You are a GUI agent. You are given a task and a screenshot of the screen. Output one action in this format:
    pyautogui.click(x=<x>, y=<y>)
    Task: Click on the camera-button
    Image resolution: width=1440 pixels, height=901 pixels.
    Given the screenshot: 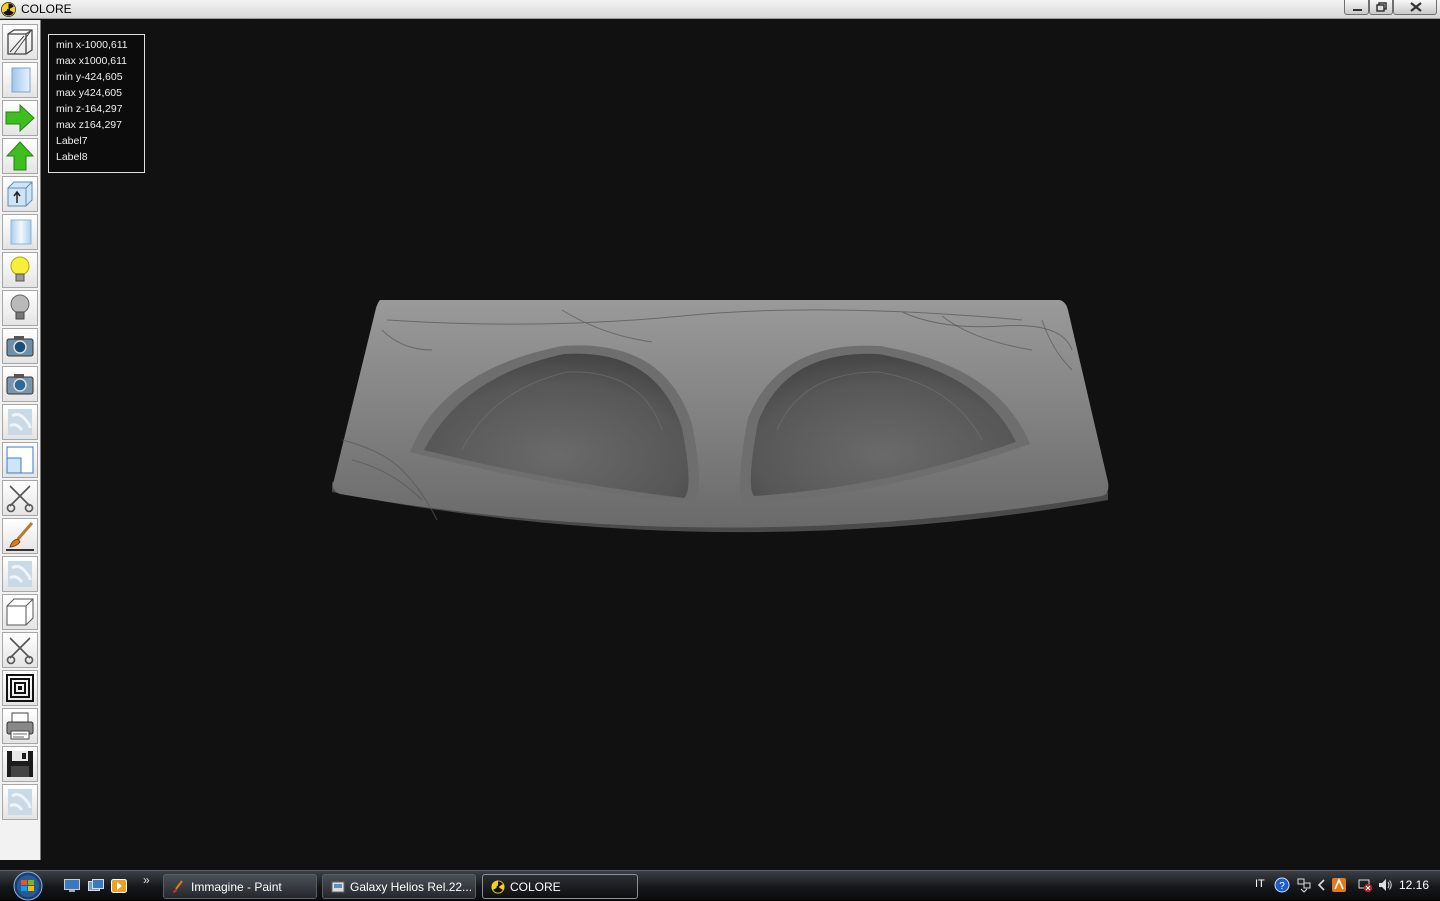 What is the action you would take?
    pyautogui.click(x=20, y=346)
    